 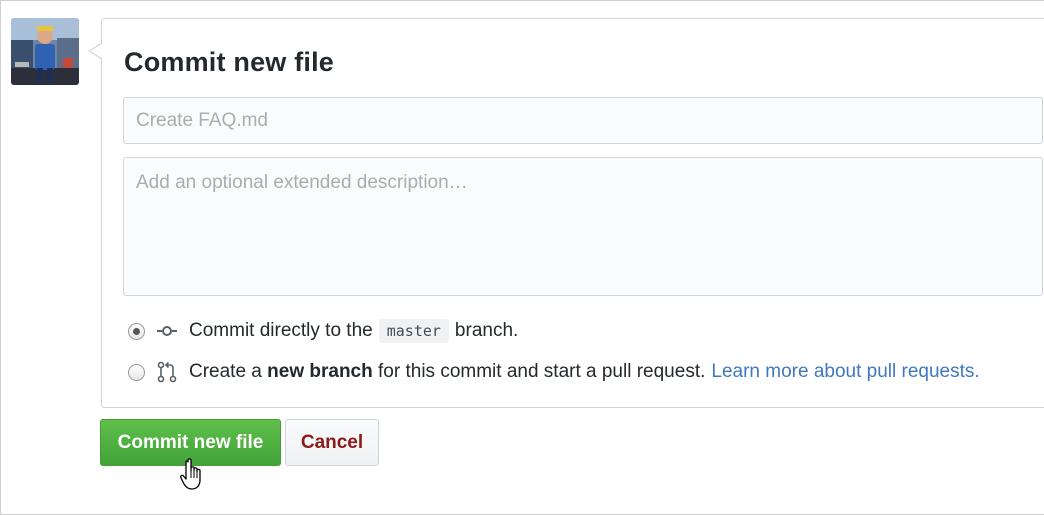 What do you see at coordinates (229, 62) in the screenshot?
I see `page-title: Commit new file` at bounding box center [229, 62].